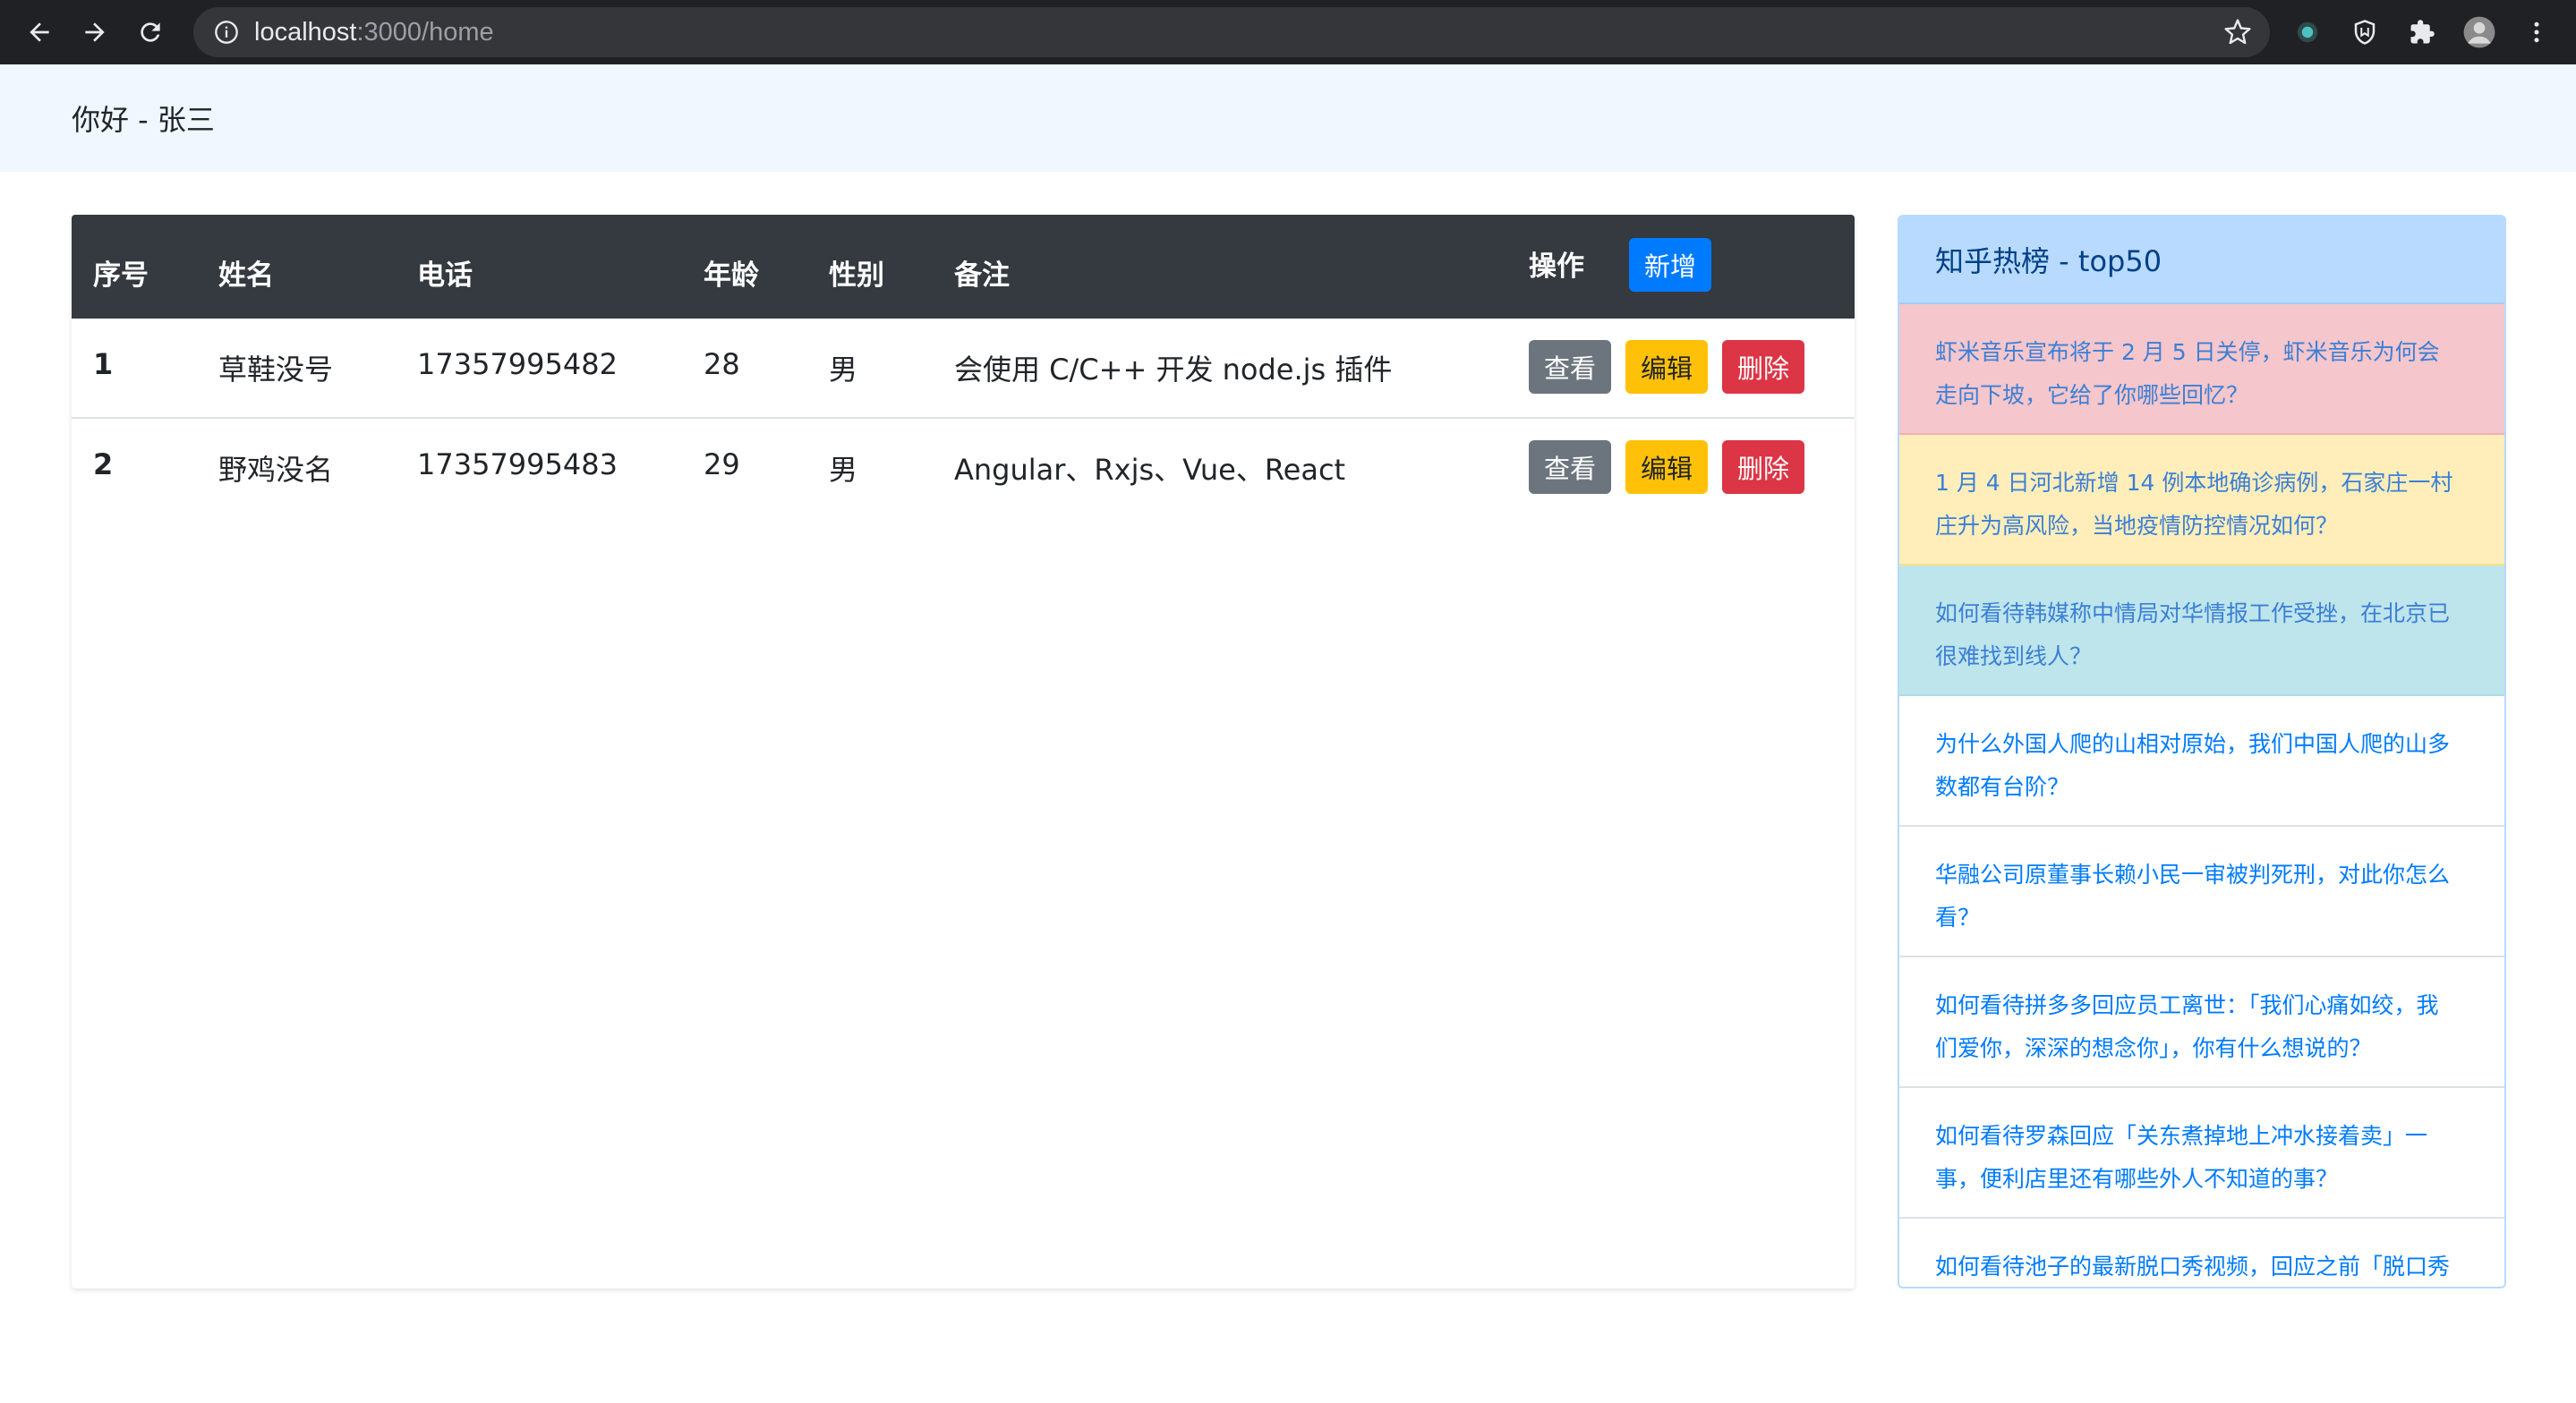  I want to click on url-host: localhost, so click(305, 32).